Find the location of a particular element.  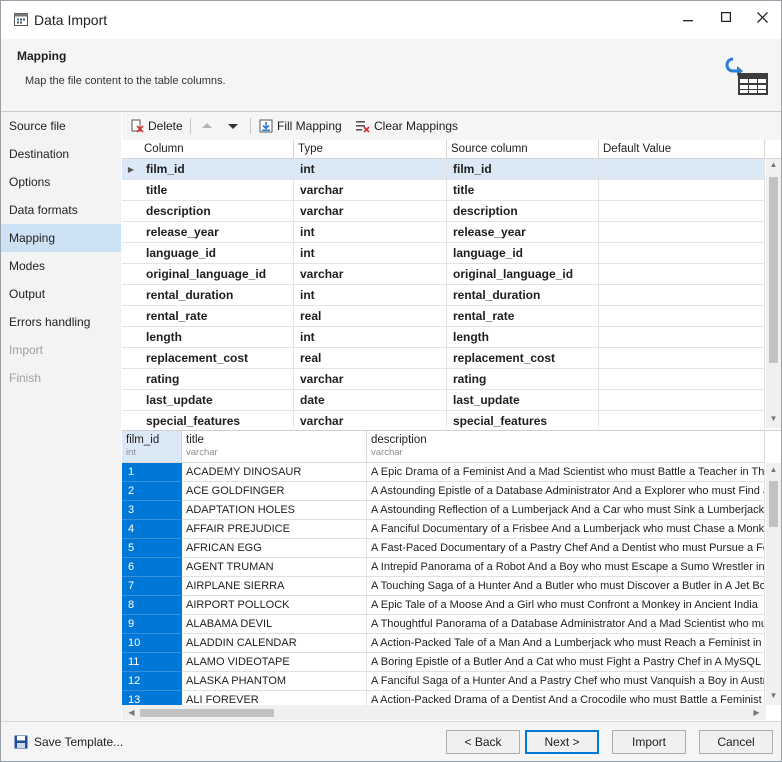

preview-vertical-scrollbar: ▲ ▼ is located at coordinates (773, 584).